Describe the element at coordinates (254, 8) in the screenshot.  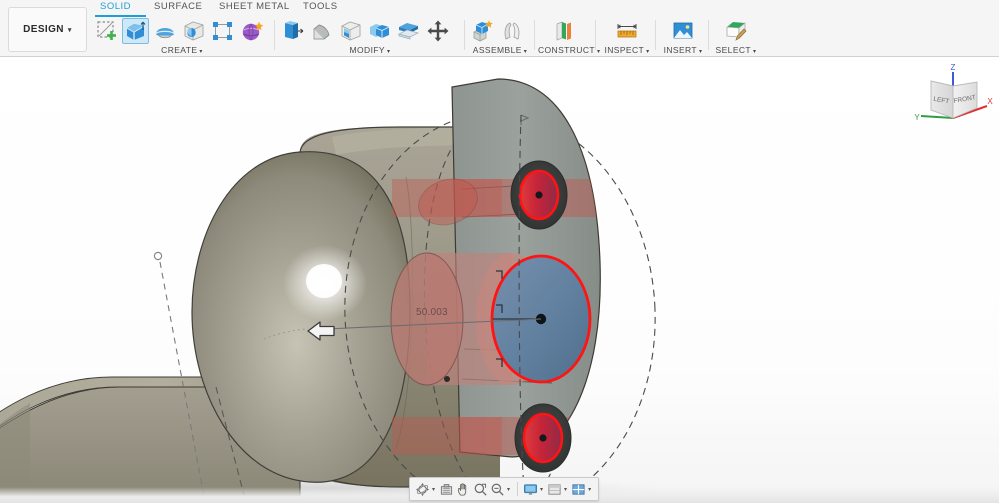
I see `tab-sheet-metal: SHEET METAL` at that location.